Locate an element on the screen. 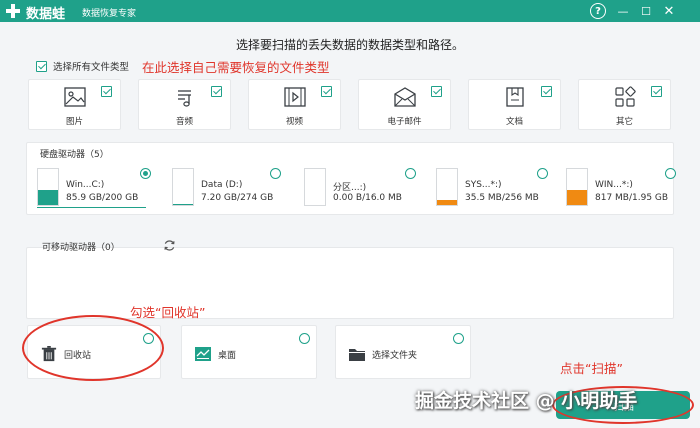 Image resolution: width=700 pixels, height=428 pixels. type-label: 电子邮件 is located at coordinates (404, 122).